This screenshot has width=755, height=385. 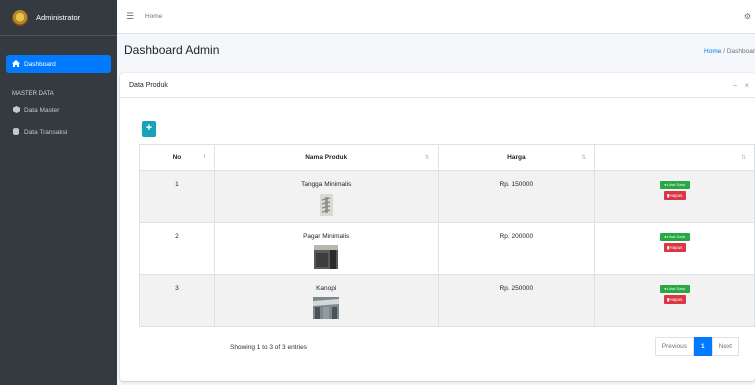 I want to click on content-header: Dashboard Admin Home / Dashboar, so click(x=436, y=52).